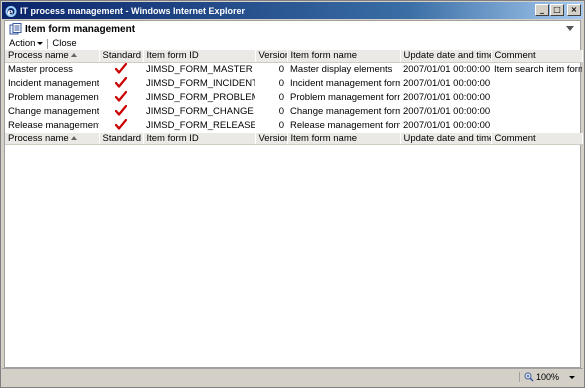  I want to click on cell-process-name: Master process, so click(40, 69).